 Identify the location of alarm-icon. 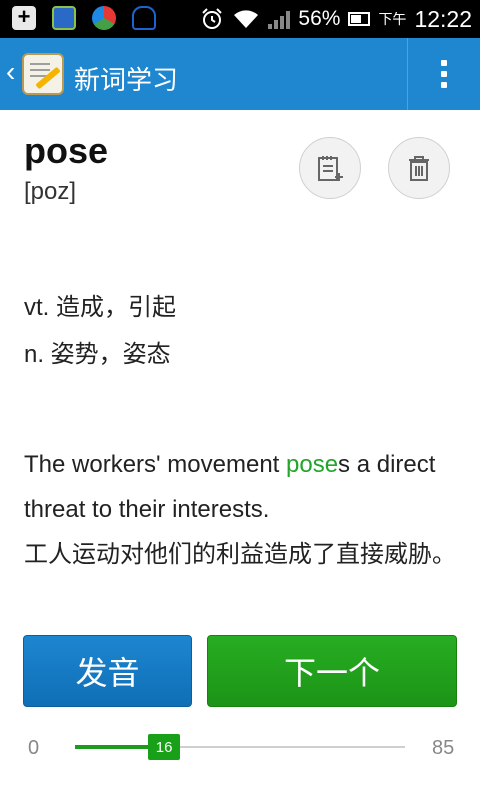
(212, 18).